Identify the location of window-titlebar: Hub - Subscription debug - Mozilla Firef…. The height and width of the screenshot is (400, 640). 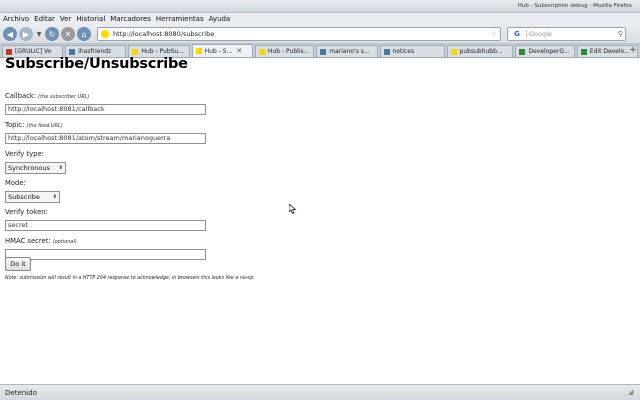
(320, 6).